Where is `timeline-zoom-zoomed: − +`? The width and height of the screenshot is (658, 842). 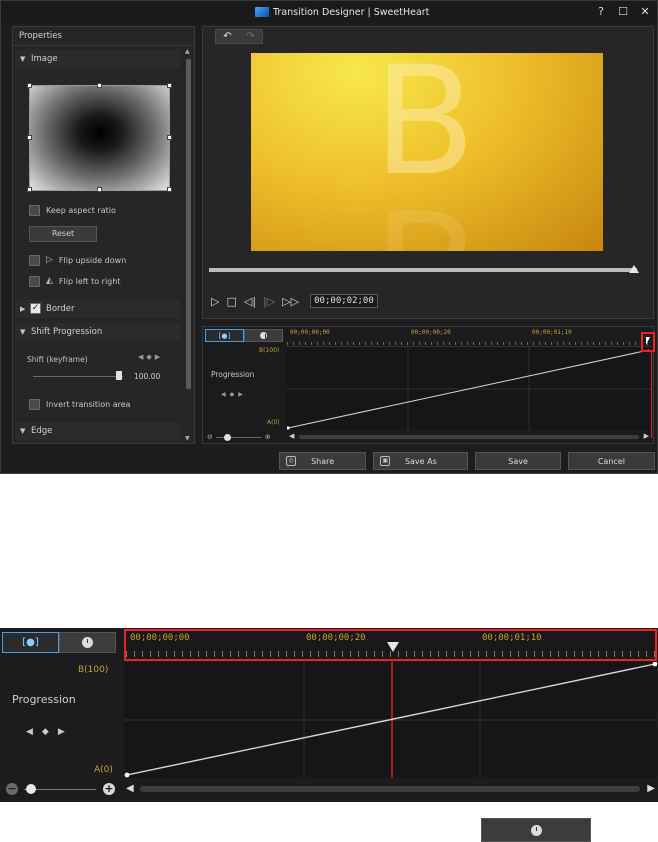 timeline-zoom-zoomed: − + is located at coordinates (62, 790).